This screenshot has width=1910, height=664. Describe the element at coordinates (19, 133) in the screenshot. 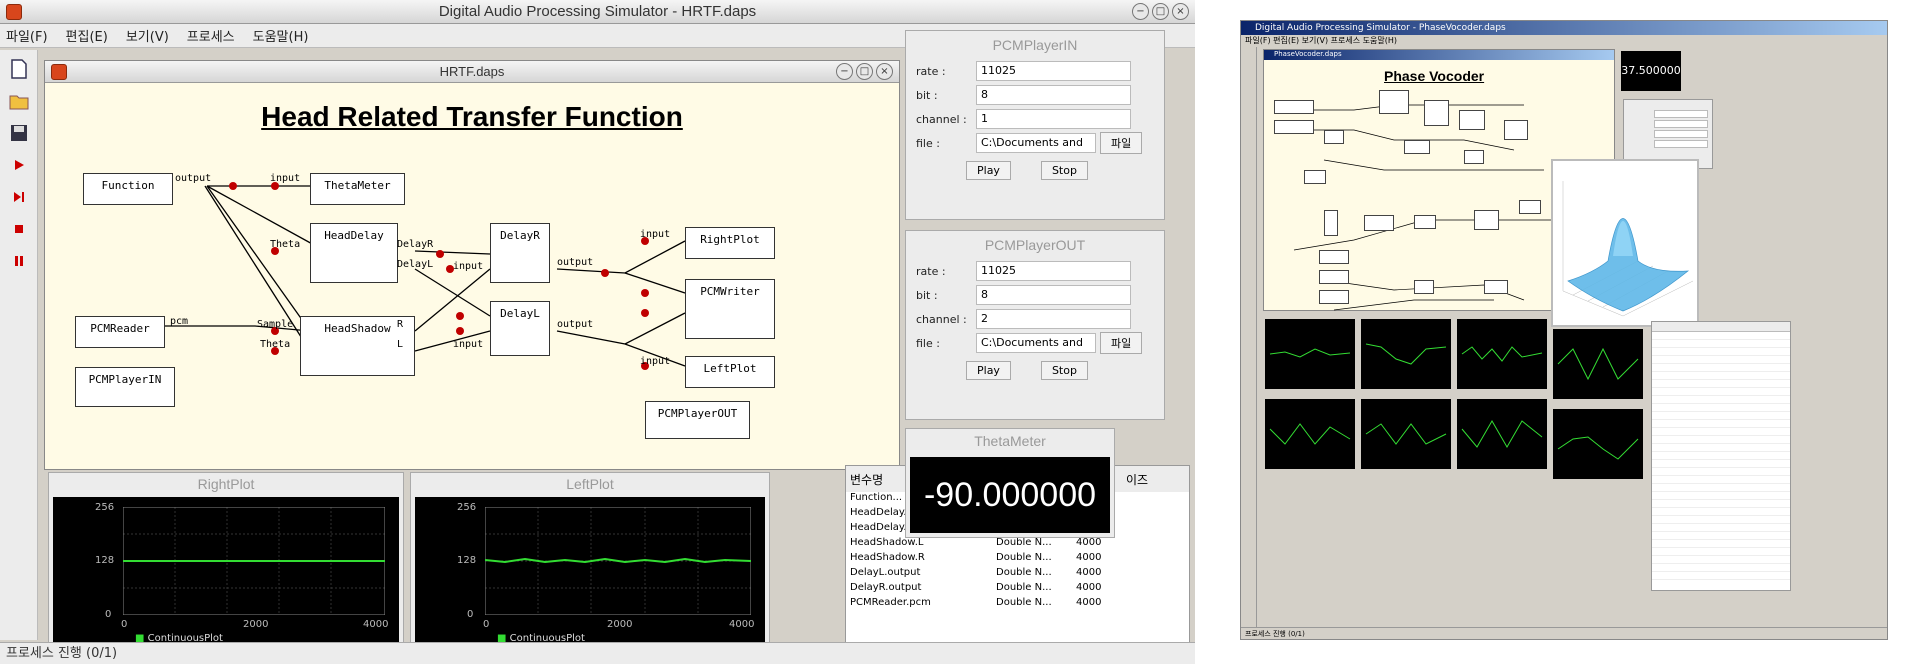

I see `save-icon` at that location.